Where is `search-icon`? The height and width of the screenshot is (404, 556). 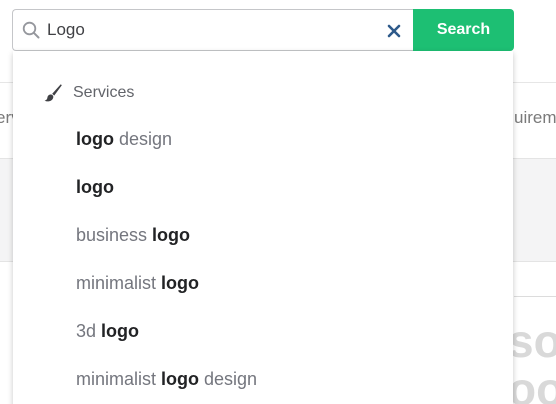 search-icon is located at coordinates (31, 30).